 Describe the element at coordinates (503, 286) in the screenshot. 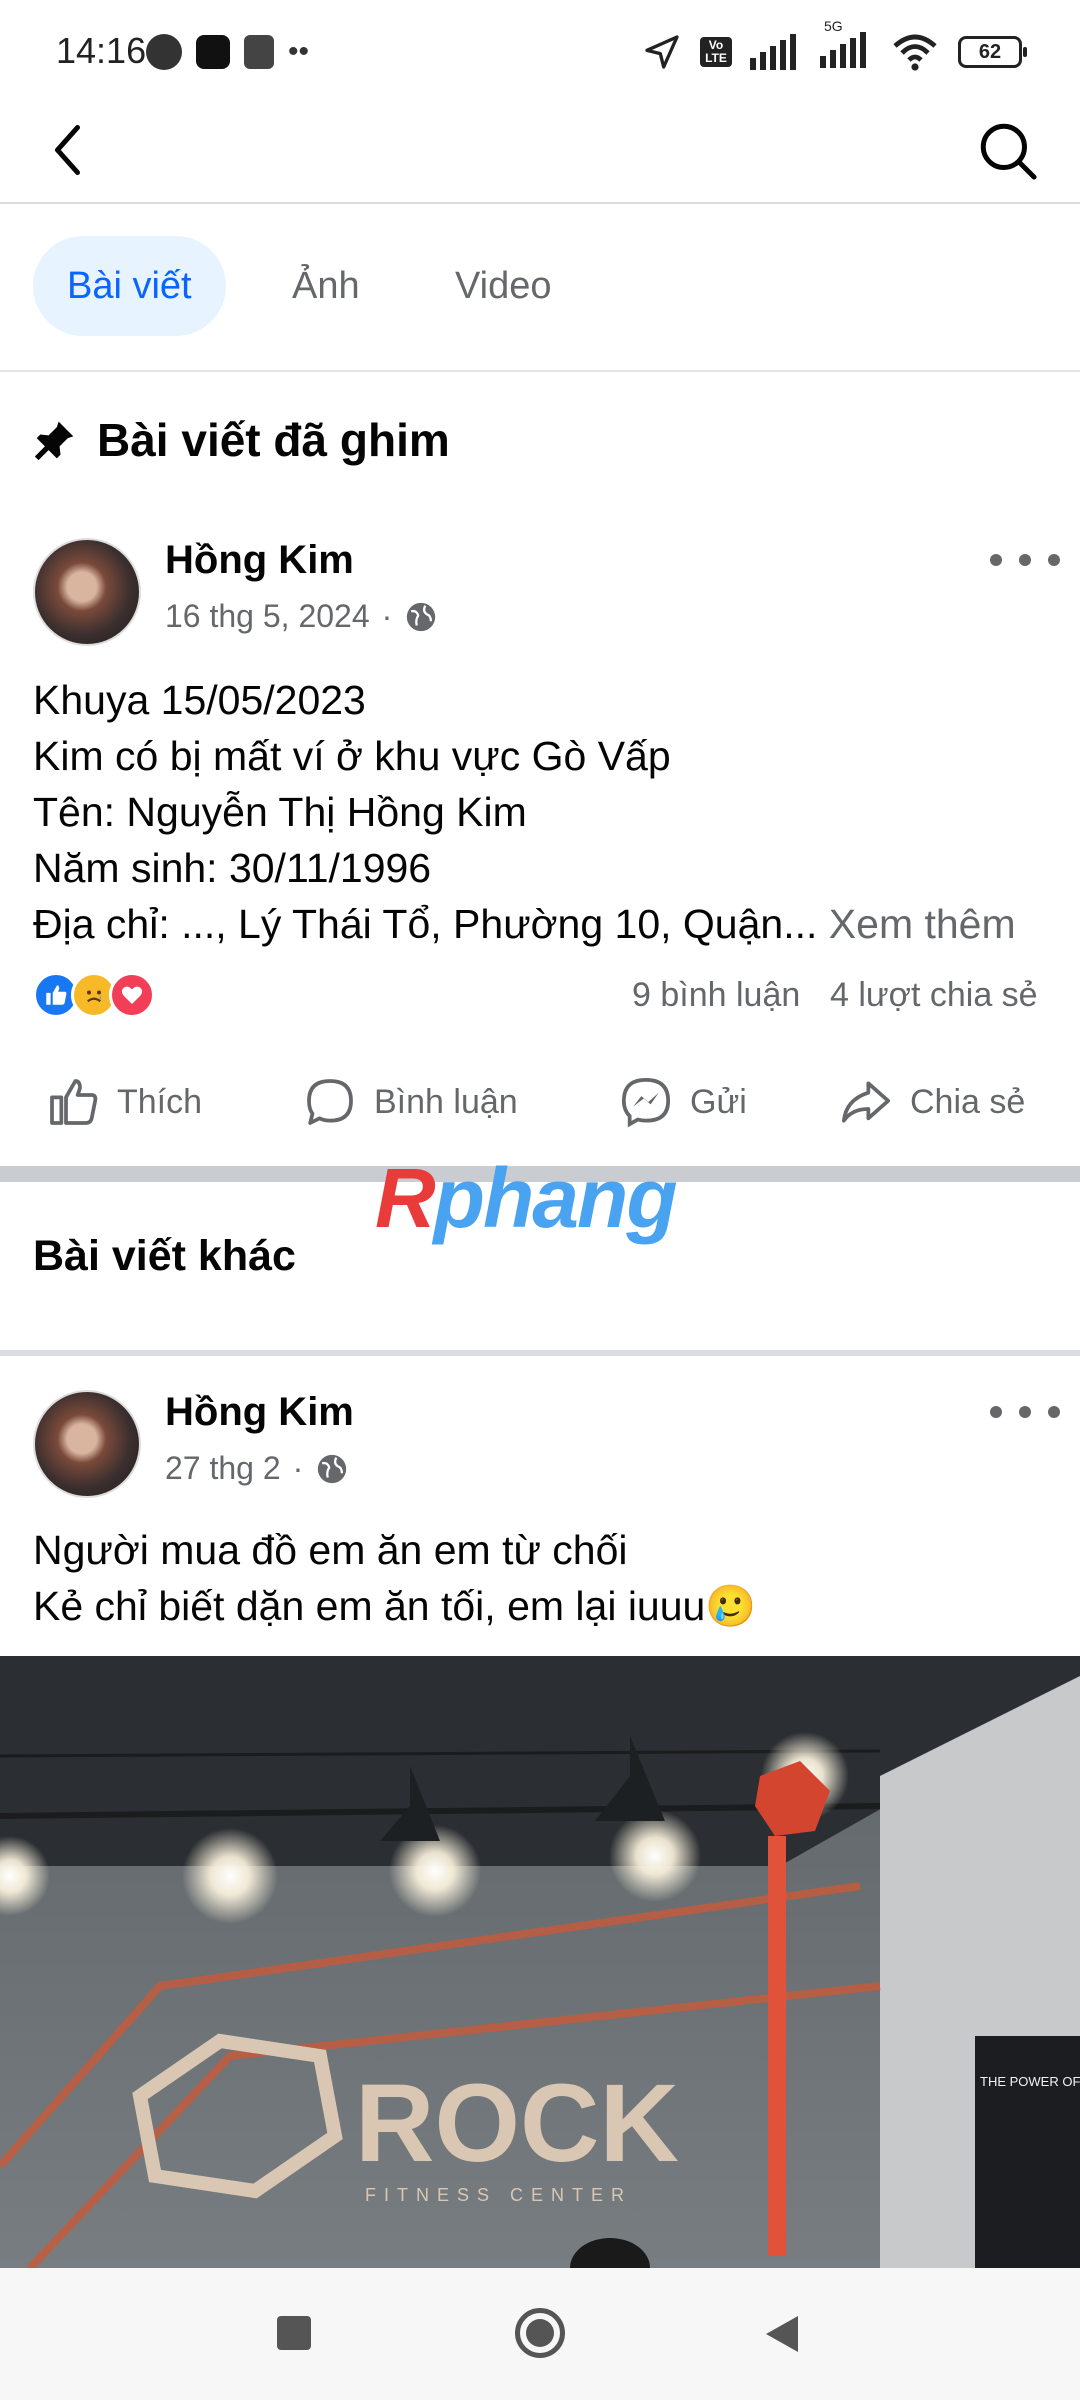

I see `tab-videos: Video` at that location.